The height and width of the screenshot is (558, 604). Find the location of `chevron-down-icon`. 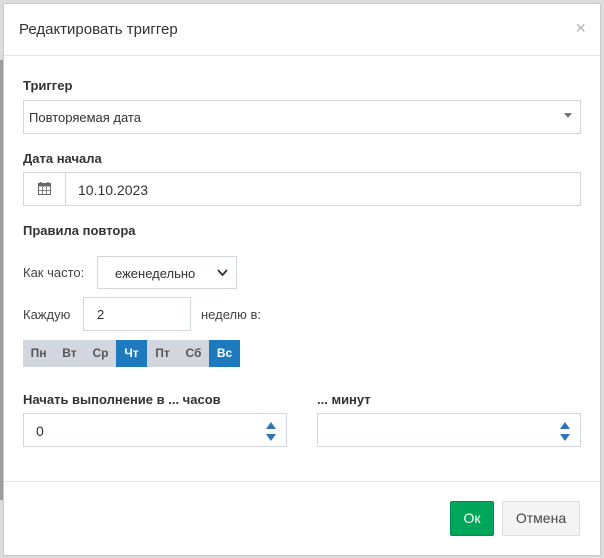

chevron-down-icon is located at coordinates (222, 273).